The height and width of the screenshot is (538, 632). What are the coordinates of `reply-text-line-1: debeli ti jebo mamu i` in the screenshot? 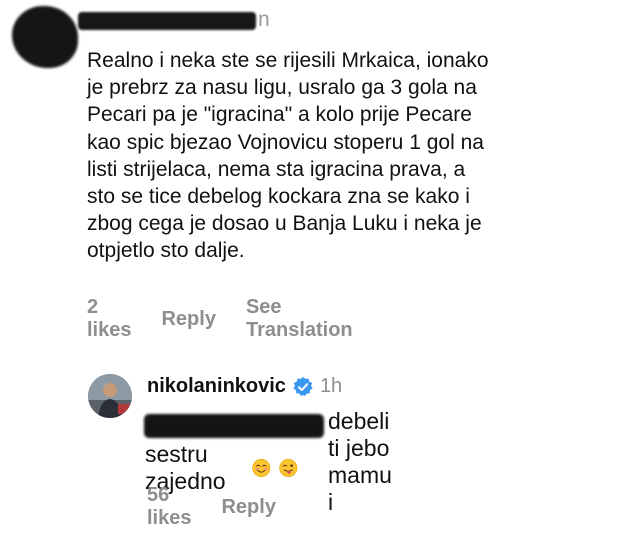 It's located at (360, 461).